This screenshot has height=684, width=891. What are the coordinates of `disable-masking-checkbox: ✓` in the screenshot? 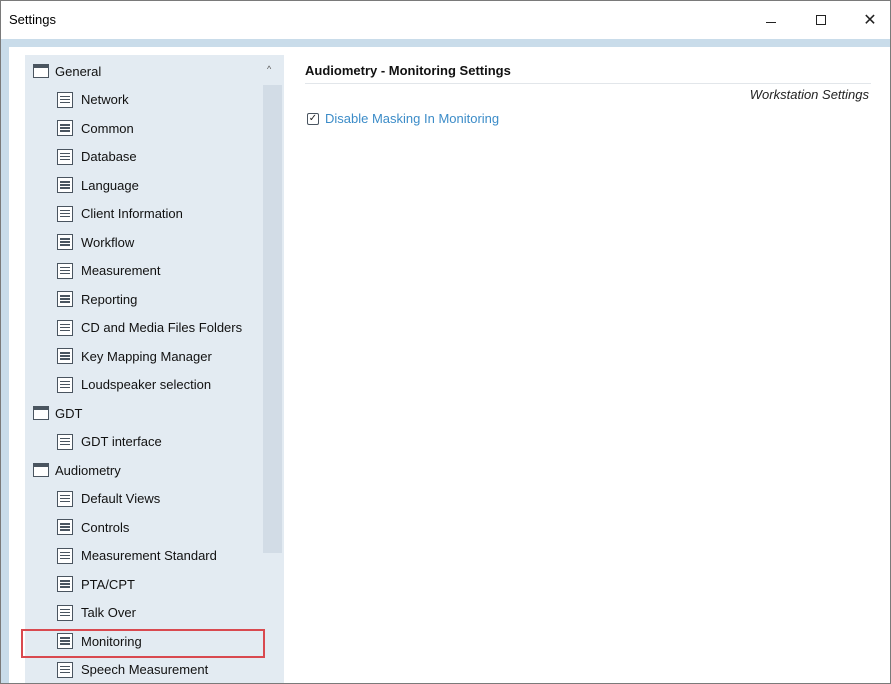 It's located at (313, 118).